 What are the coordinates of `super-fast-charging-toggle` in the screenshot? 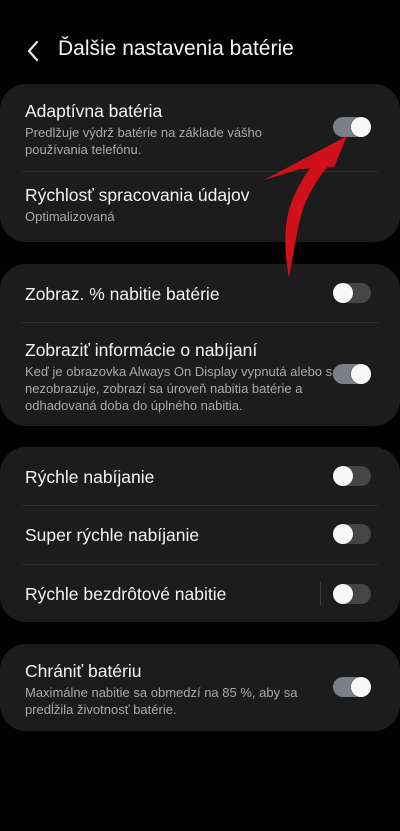 It's located at (352, 534).